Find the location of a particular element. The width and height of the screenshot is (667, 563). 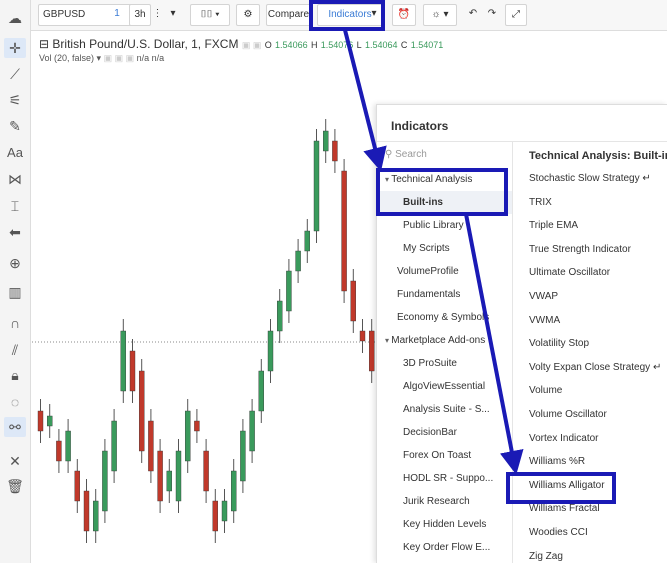

category-item: 3D ProSuite is located at coordinates (444, 363).